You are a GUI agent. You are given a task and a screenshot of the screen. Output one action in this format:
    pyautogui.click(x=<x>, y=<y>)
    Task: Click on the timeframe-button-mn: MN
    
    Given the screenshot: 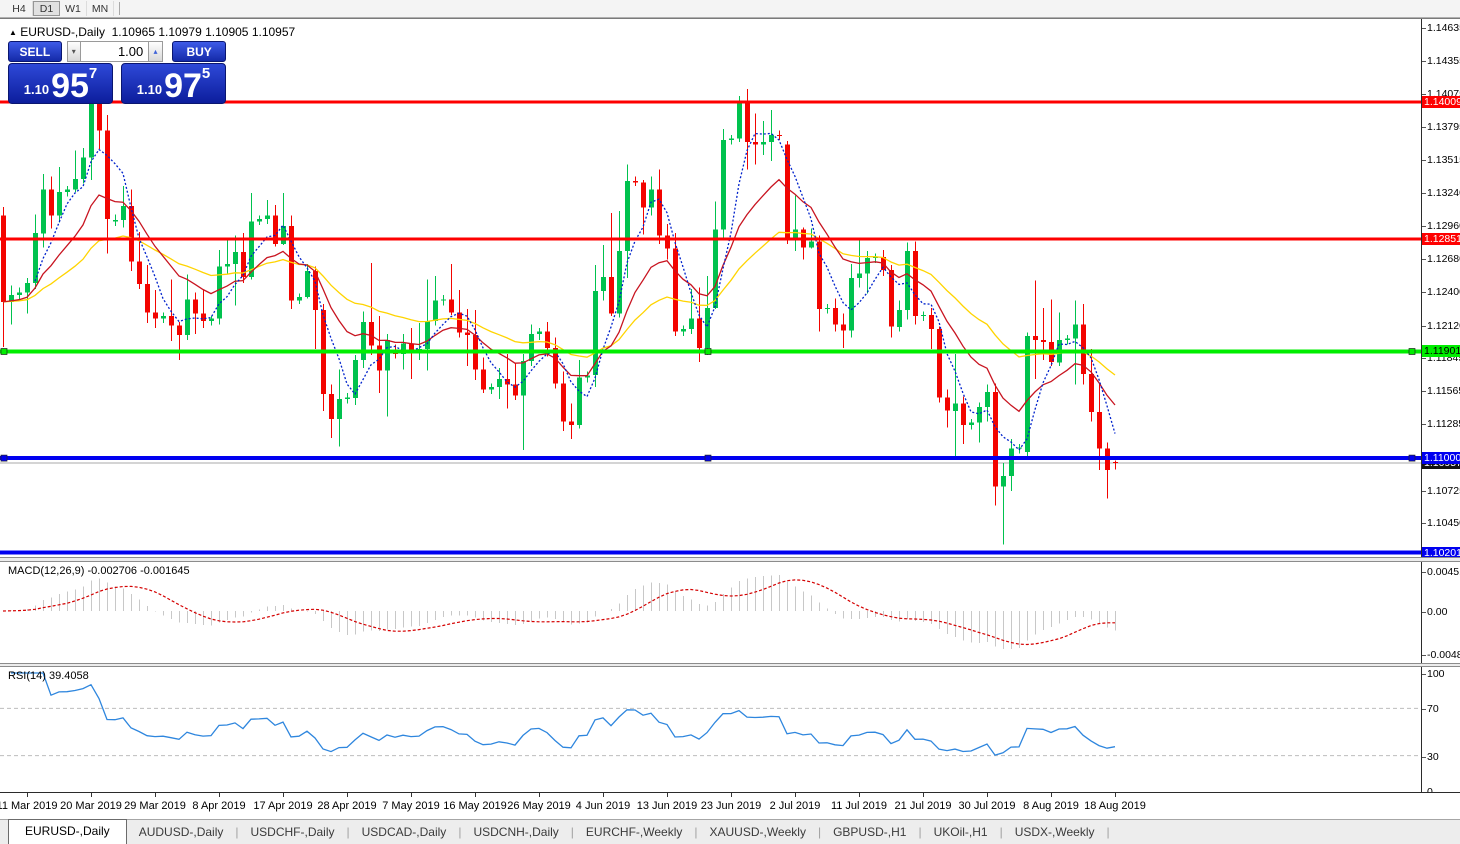 What is the action you would take?
    pyautogui.click(x=100, y=8)
    